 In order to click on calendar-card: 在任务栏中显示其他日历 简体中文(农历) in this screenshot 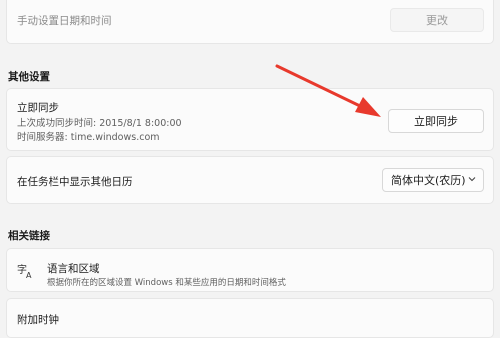, I will do `click(250, 180)`.